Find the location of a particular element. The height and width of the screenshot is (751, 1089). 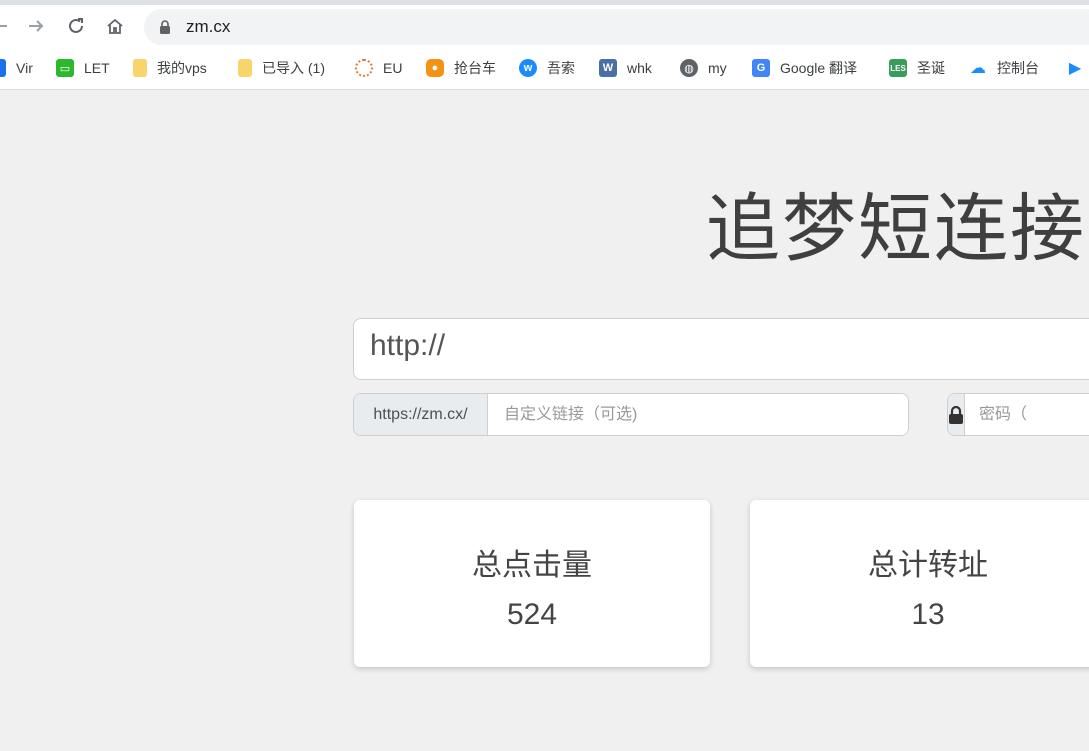

bookmark-label: 吾索 is located at coordinates (561, 68).